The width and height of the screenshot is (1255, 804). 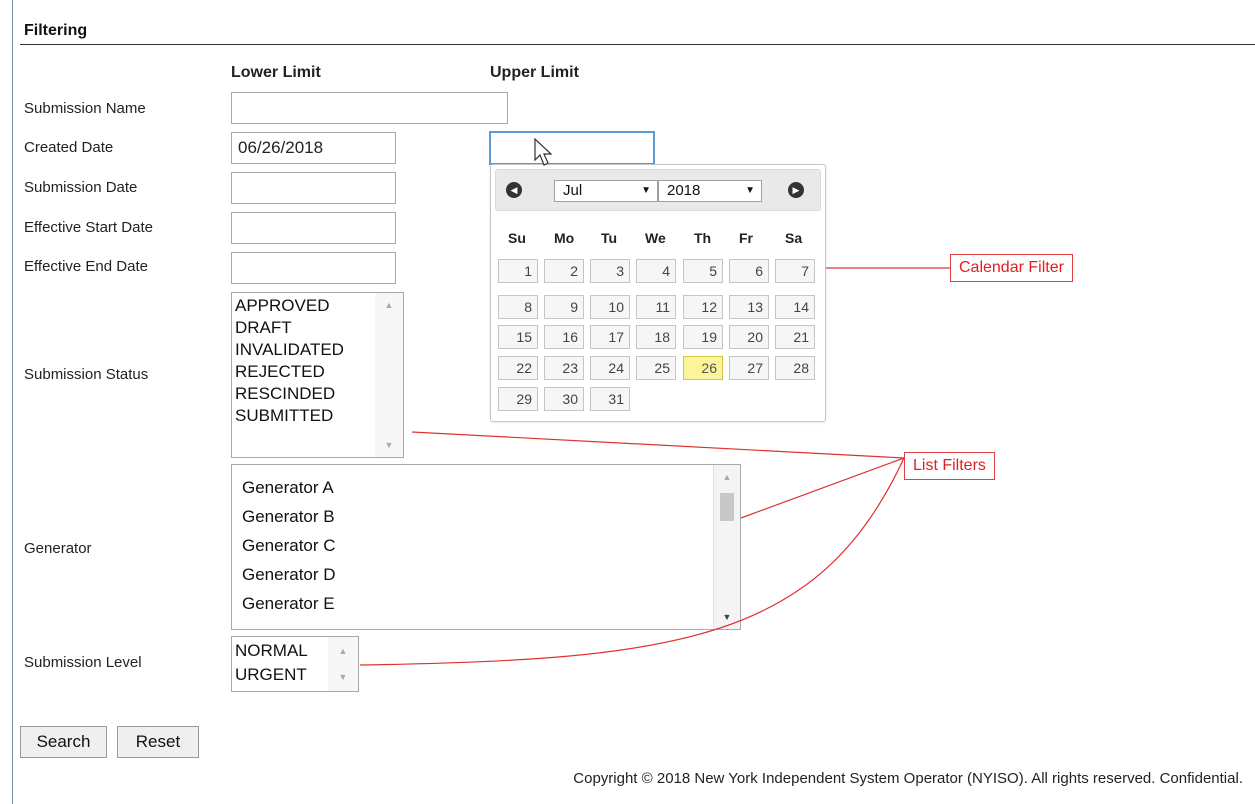 What do you see at coordinates (632, 561) in the screenshot?
I see `level-annotation-line` at bounding box center [632, 561].